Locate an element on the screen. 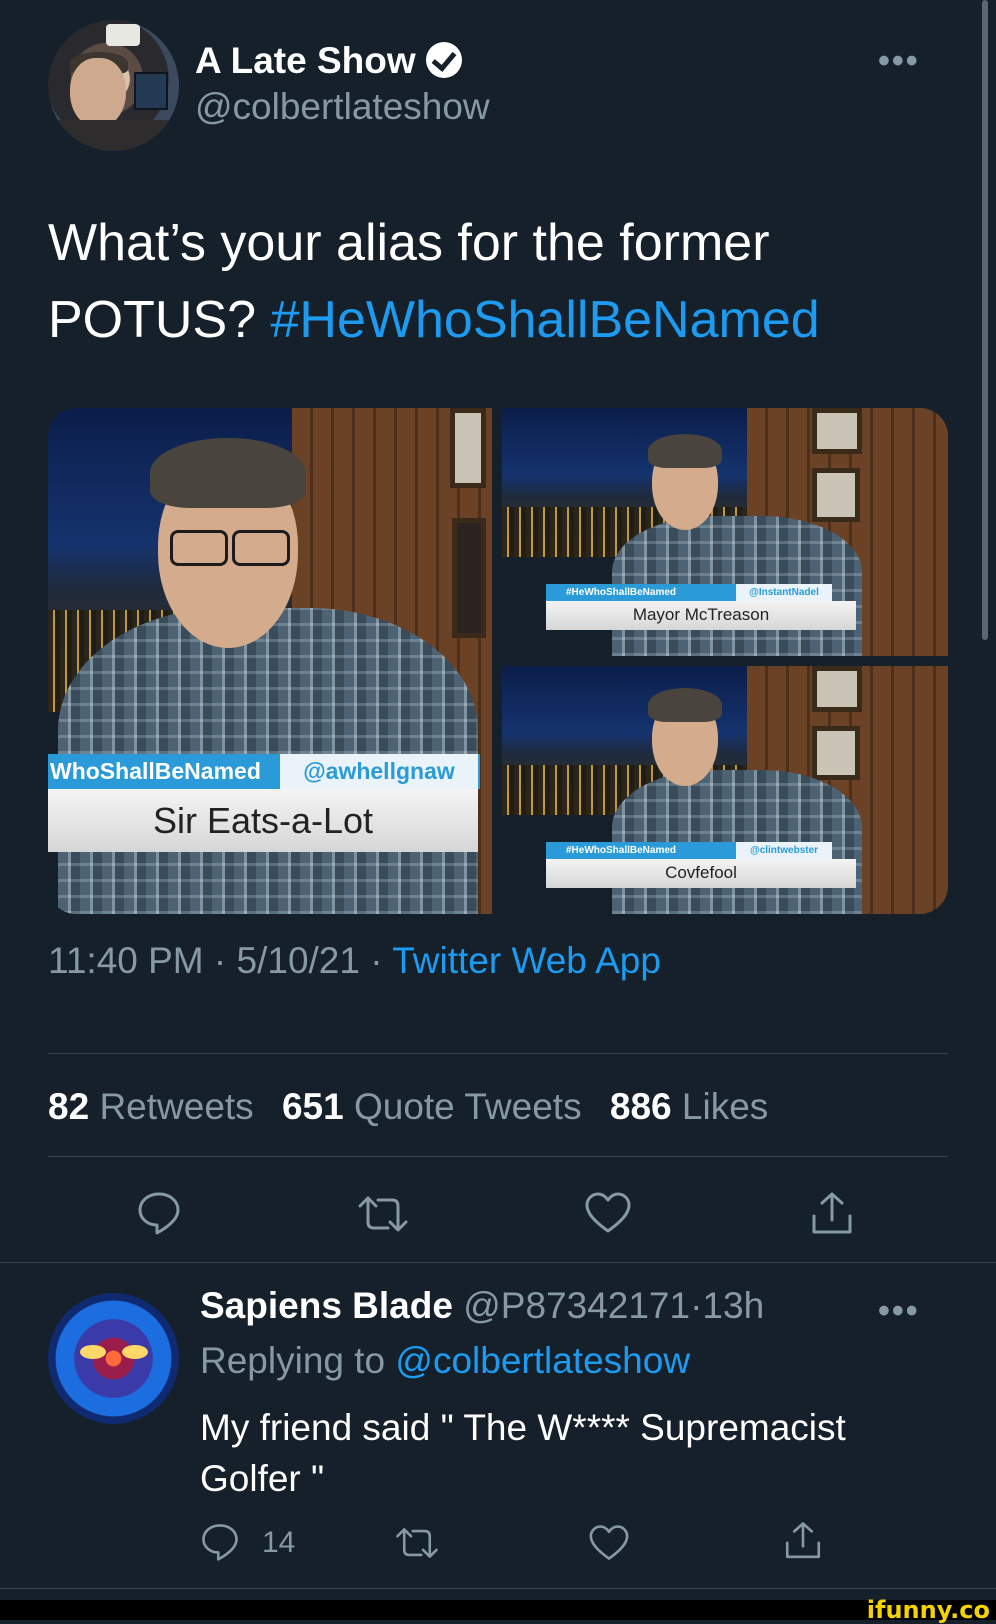 This screenshot has height=1624, width=996. author-name-row: A Late Show is located at coordinates (329, 61).